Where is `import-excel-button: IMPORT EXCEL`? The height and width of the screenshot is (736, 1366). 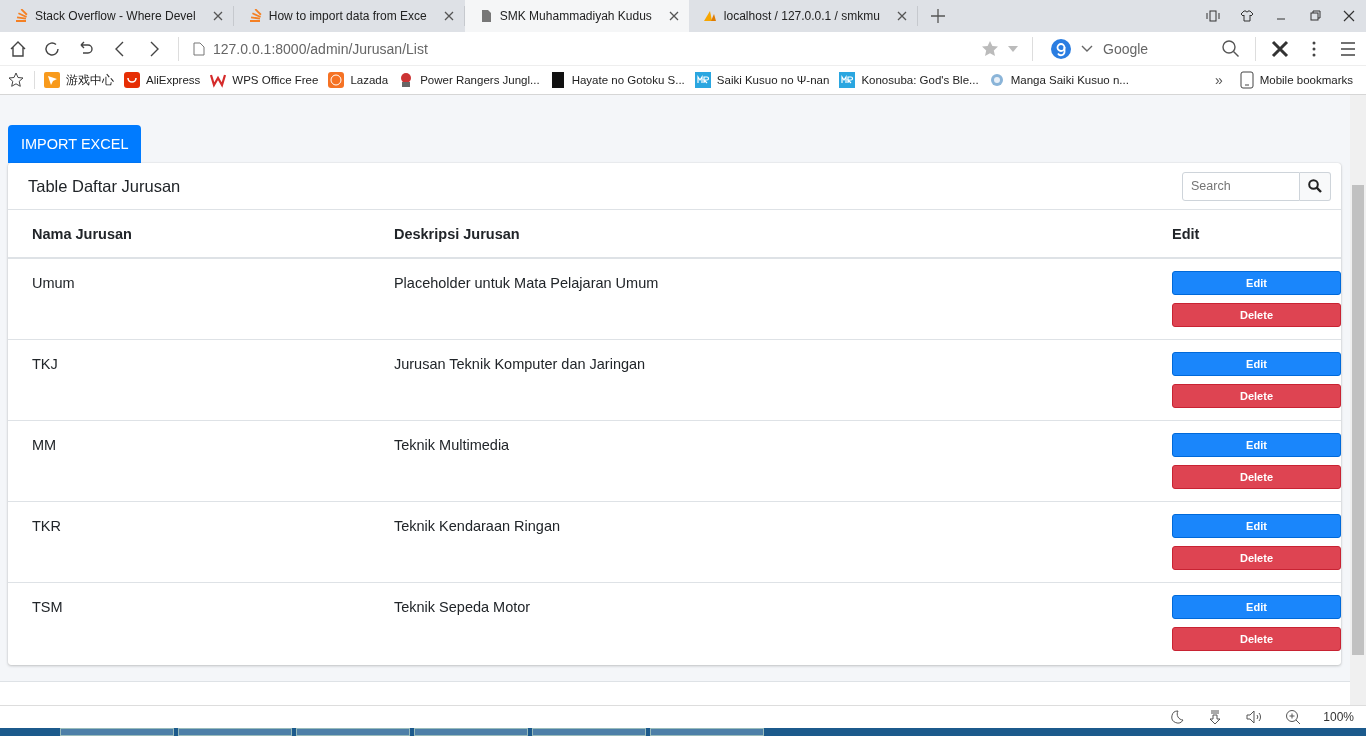
import-excel-button: IMPORT EXCEL is located at coordinates (75, 144).